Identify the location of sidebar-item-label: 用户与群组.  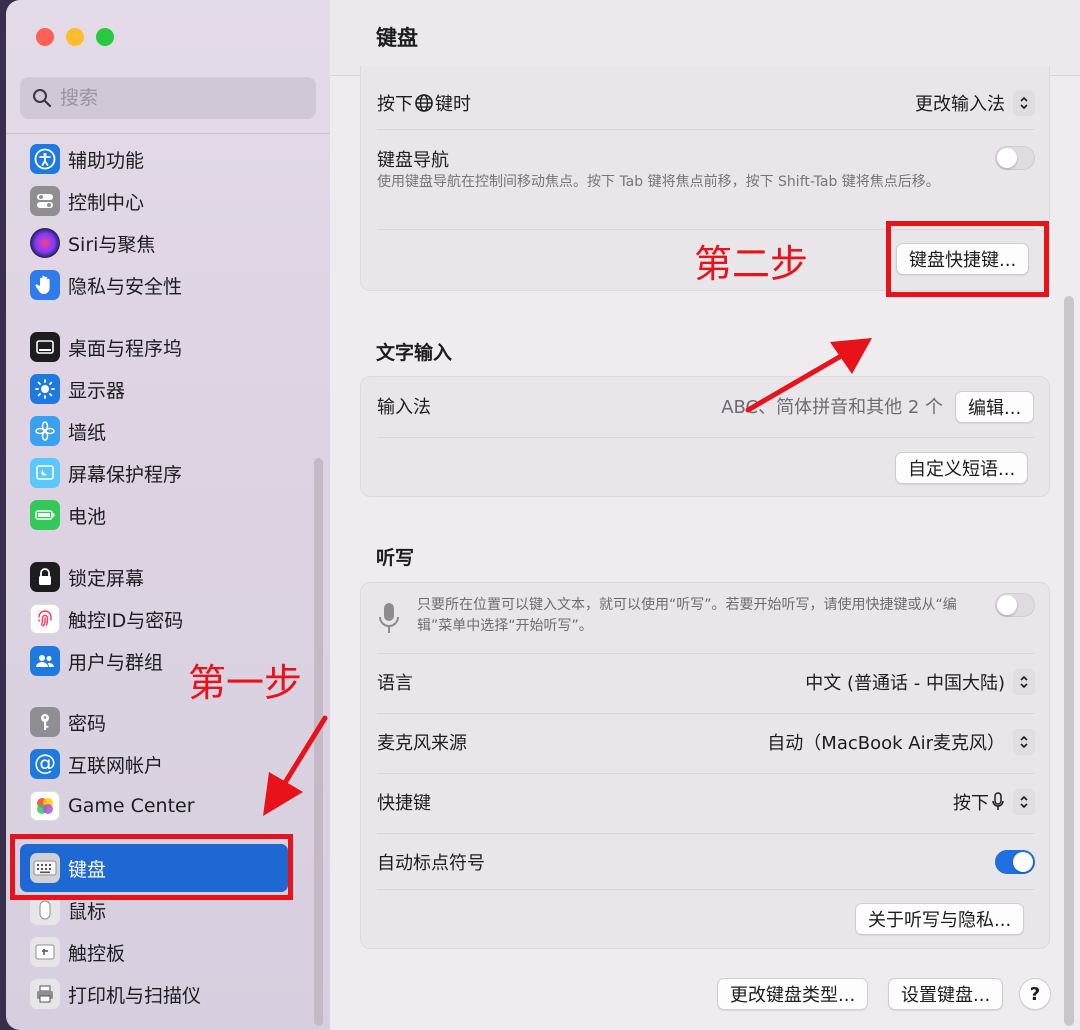
(116, 662).